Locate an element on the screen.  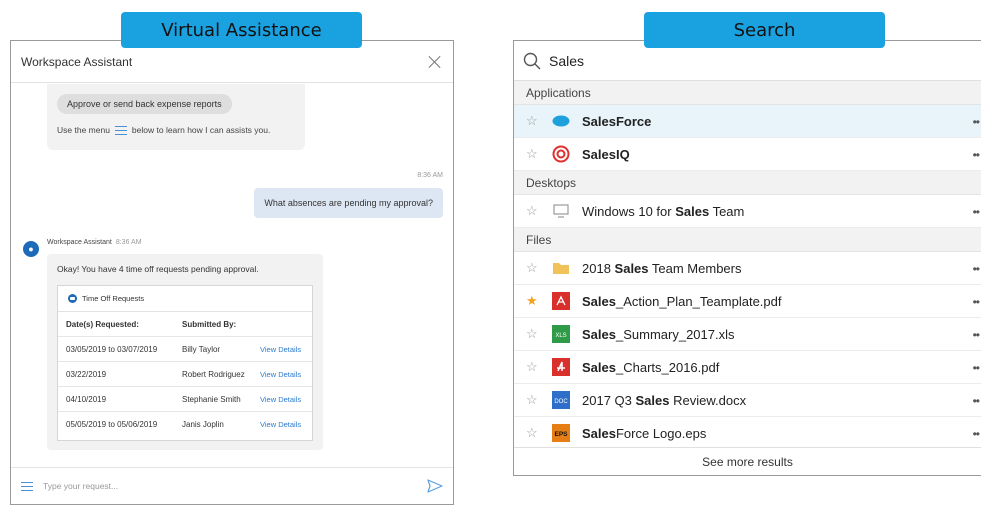
search-result-pdf-action-plan: ★ Sales_Action_Plan_Teamplate.pdf •• is located at coordinates (747, 301).